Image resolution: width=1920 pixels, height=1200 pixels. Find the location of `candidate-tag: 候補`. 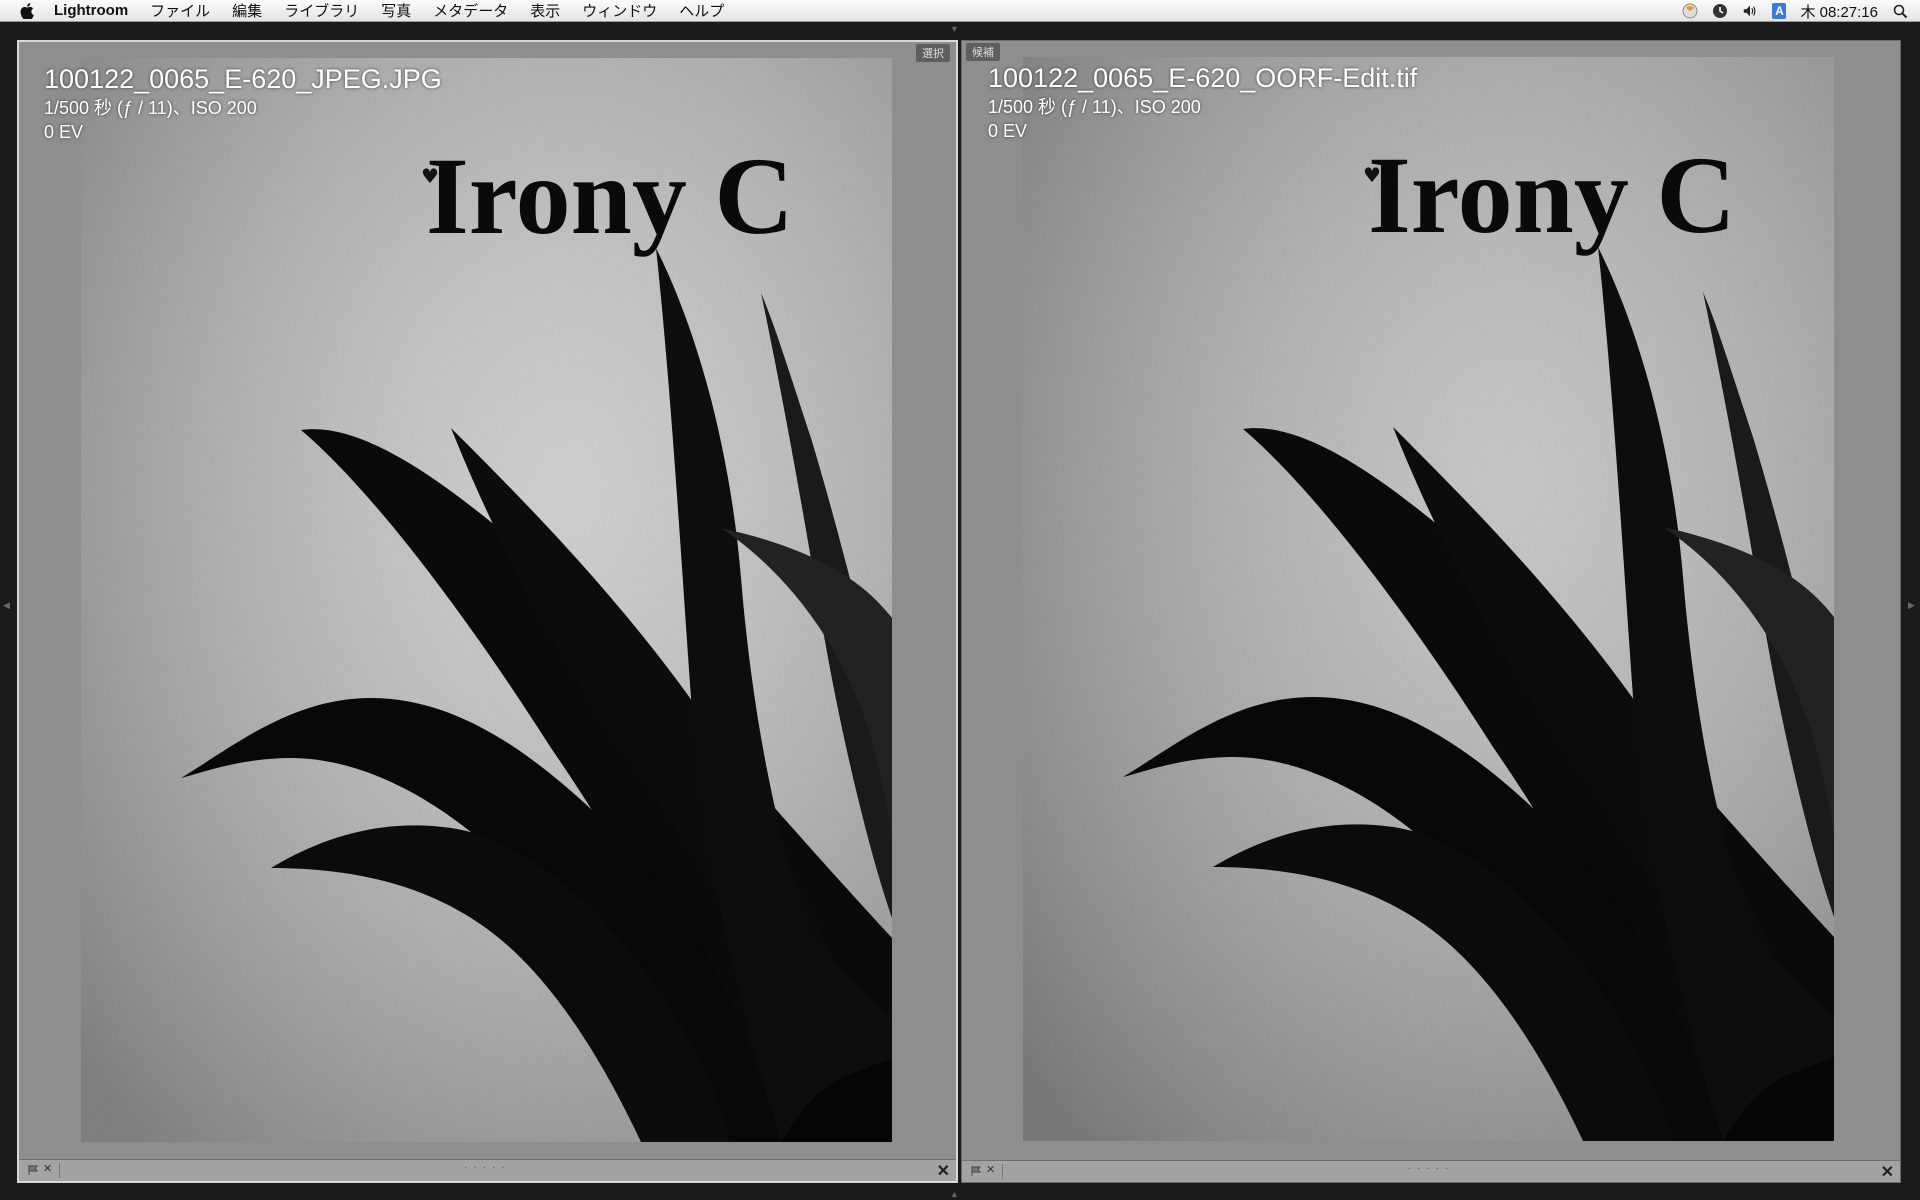

candidate-tag: 候補 is located at coordinates (983, 52).